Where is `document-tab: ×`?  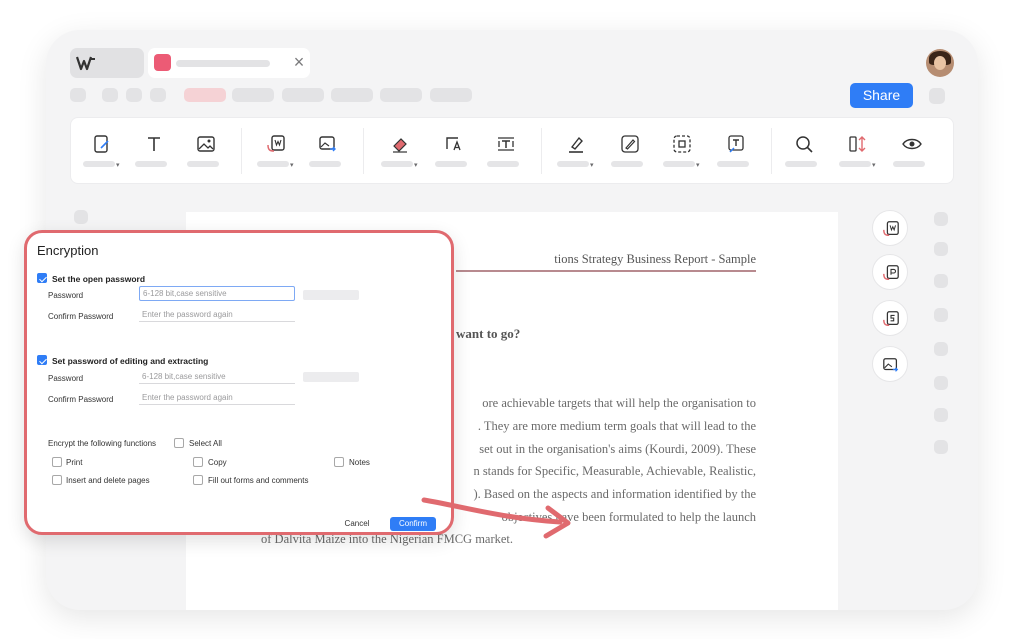 document-tab: × is located at coordinates (229, 63).